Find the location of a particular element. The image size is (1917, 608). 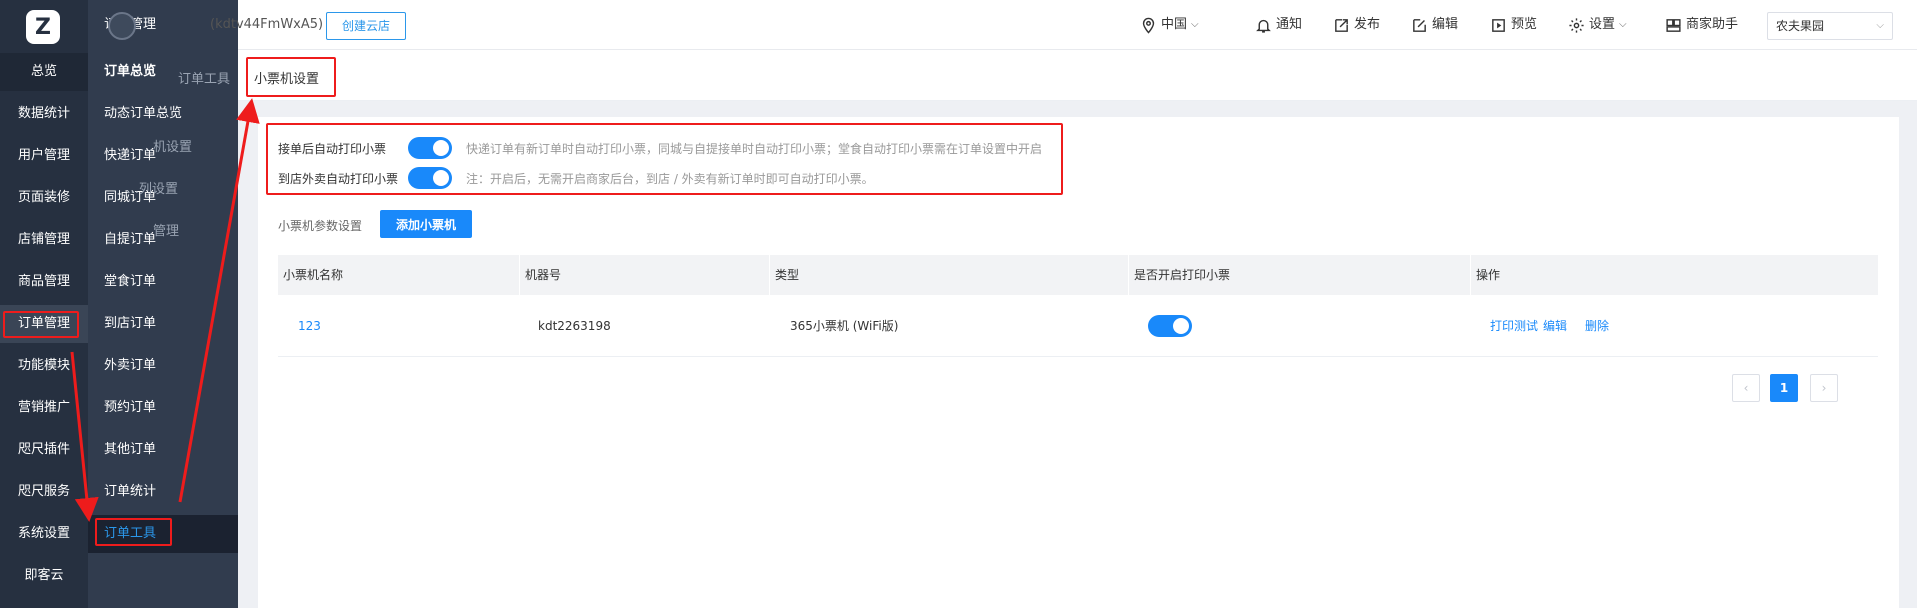

ghost-text: …管理 is located at coordinates (160, 231).